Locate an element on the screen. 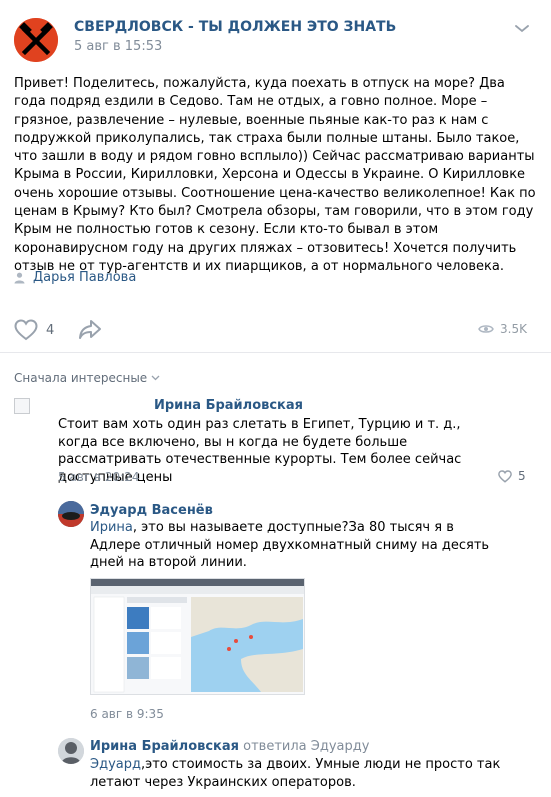 This screenshot has height=797, width=551. views-count: 3.5K is located at coordinates (513, 329).